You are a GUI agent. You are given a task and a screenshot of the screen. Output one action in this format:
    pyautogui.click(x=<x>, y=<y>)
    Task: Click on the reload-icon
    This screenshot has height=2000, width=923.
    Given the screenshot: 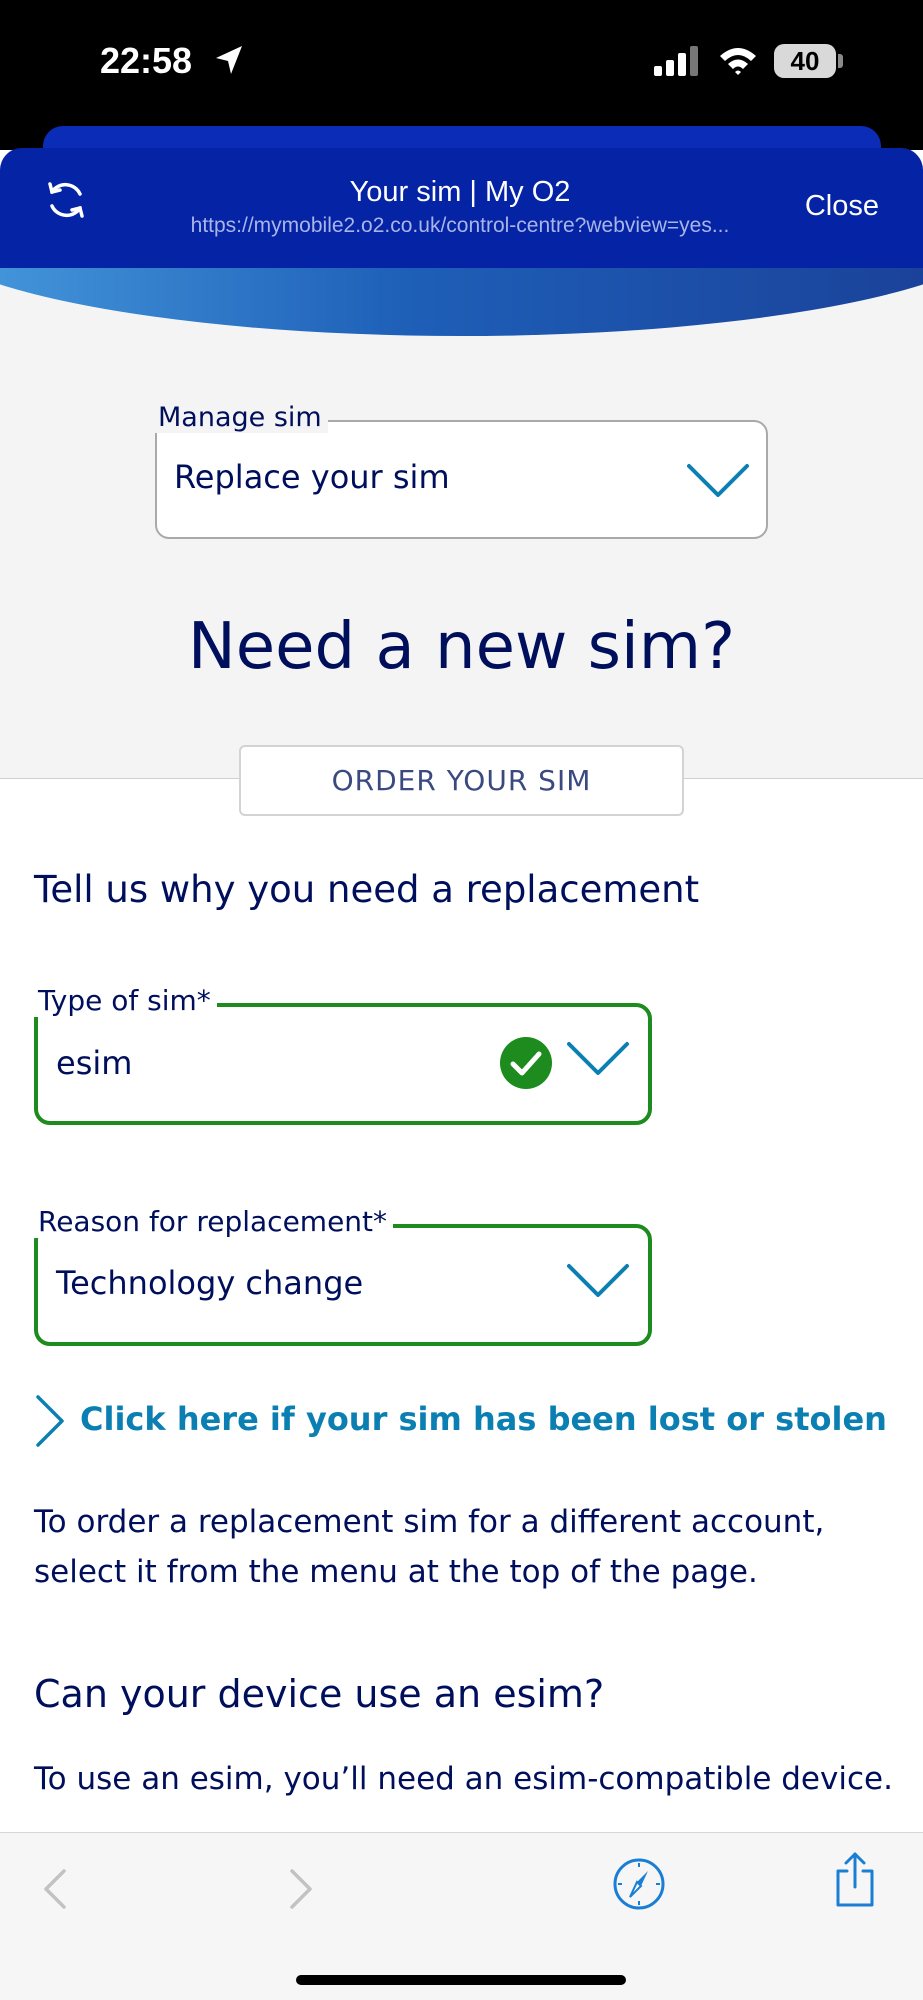 What is the action you would take?
    pyautogui.click(x=66, y=202)
    